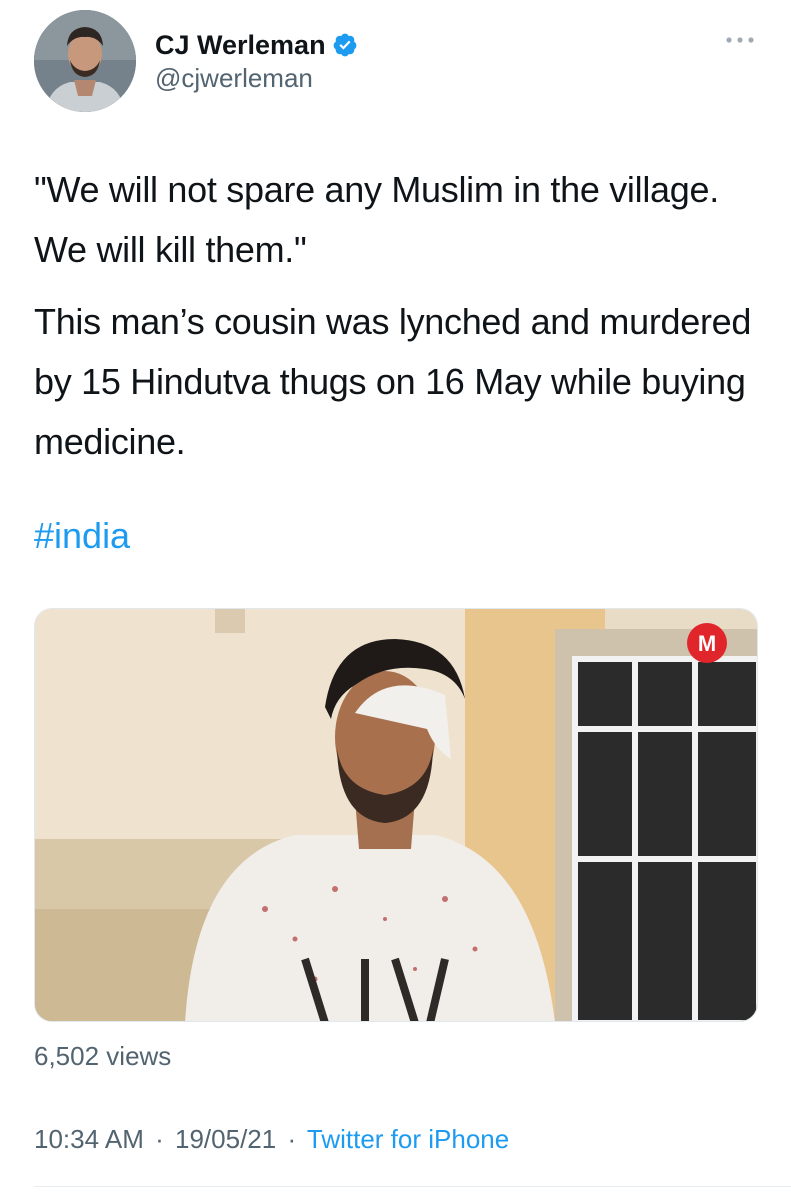  I want to click on tweet-meta: 10:34 AM · 19/05/21 · Twitter for iPhone, so click(271, 1139).